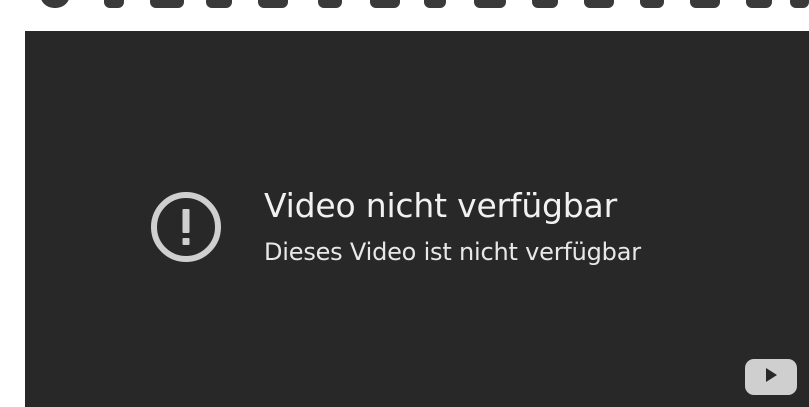 The width and height of the screenshot is (809, 407). I want to click on error-subtitle: Dieses Video ist nicht verfügbar, so click(452, 252).